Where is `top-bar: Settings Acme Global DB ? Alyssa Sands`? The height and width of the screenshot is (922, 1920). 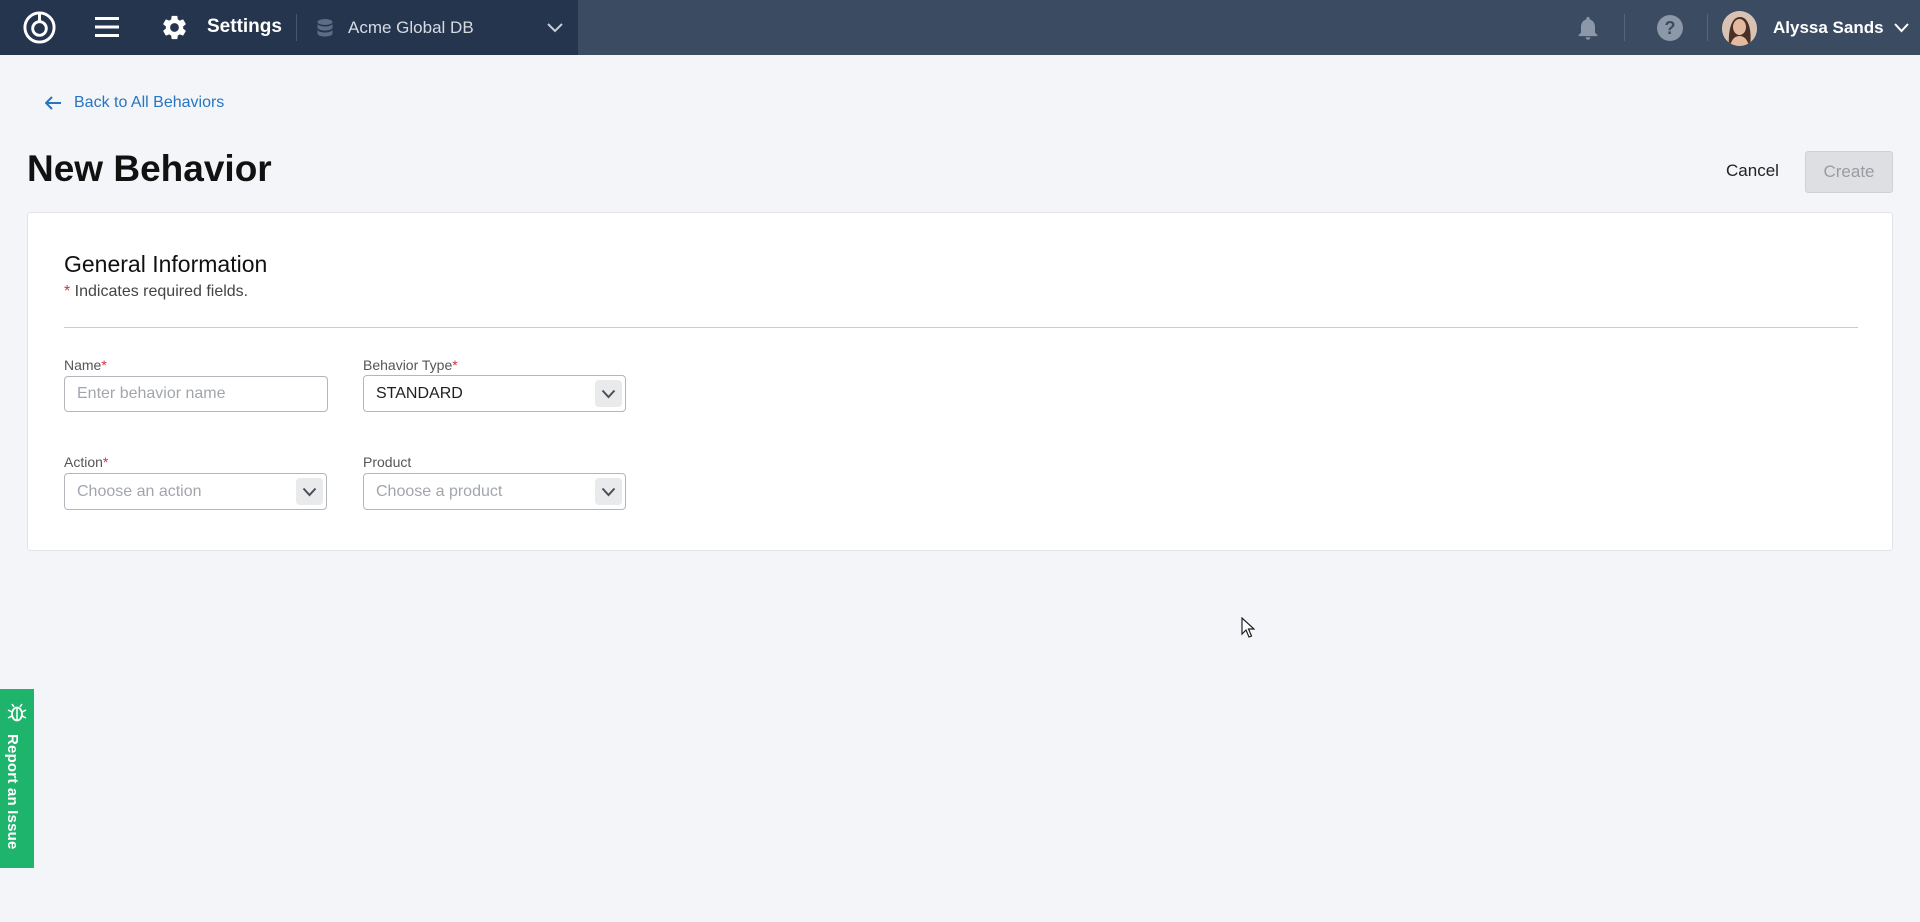 top-bar: Settings Acme Global DB ? Alyssa Sands is located at coordinates (960, 27).